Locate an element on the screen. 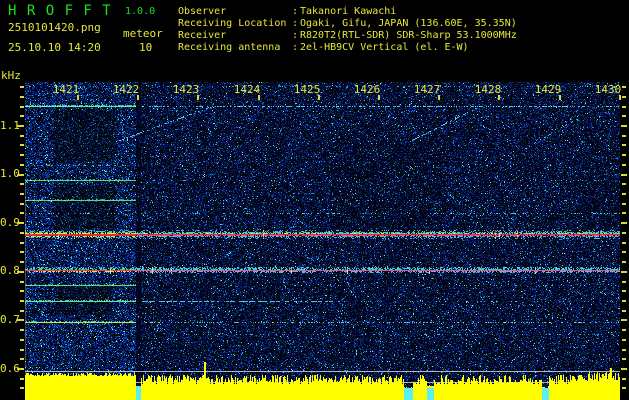 Image resolution: width=629 pixels, height=400 pixels. freq-axis-unit: kHz is located at coordinates (11, 75).